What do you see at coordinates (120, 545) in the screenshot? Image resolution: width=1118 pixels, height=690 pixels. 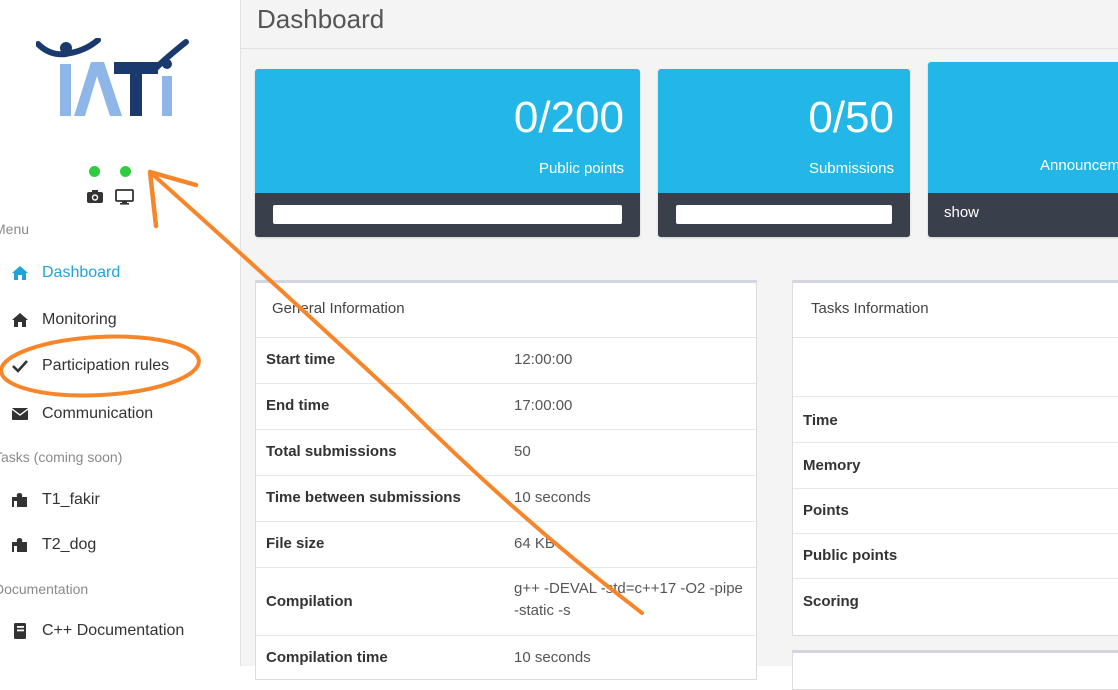 I see `sidebar-item-t2-dog: T2_dog` at bounding box center [120, 545].